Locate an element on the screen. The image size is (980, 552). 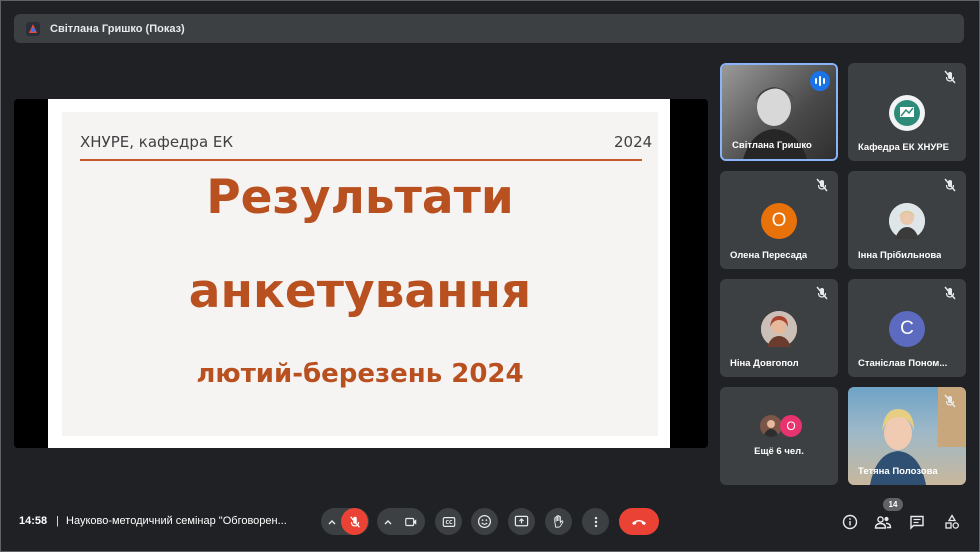
participant-tile: О Олена Пересада is located at coordinates (779, 220).